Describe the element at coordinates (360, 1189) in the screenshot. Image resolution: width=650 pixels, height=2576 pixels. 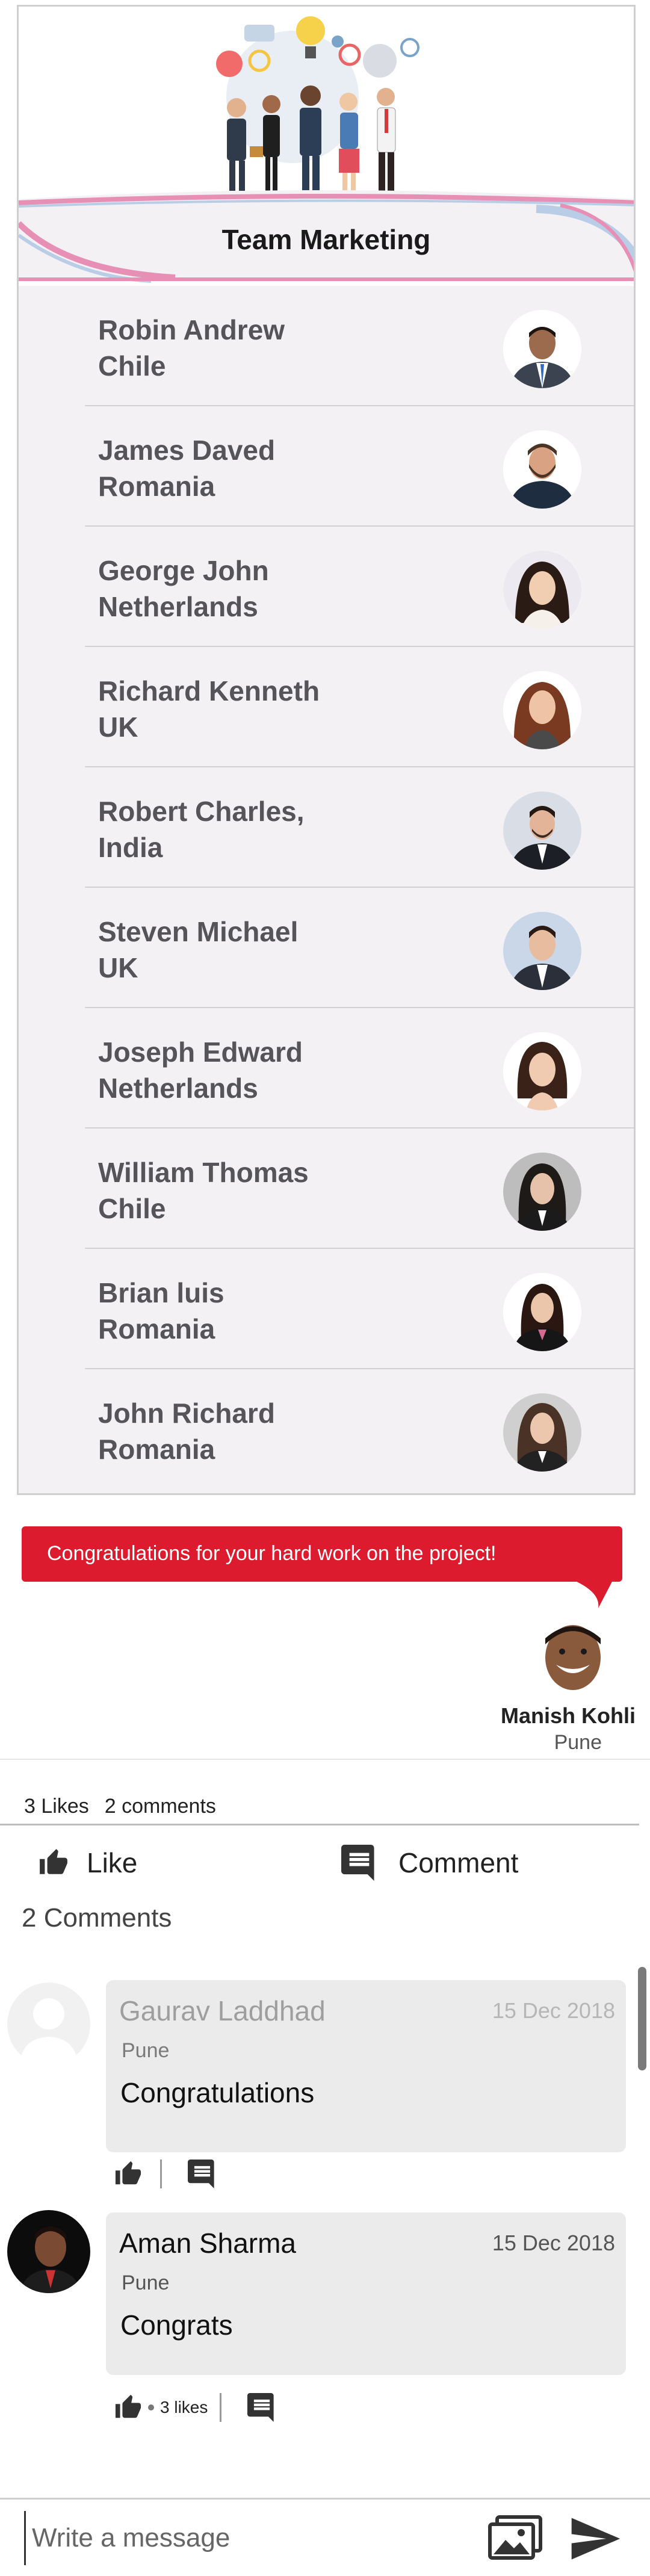
I see `member-row: William Thomas Chile` at that location.